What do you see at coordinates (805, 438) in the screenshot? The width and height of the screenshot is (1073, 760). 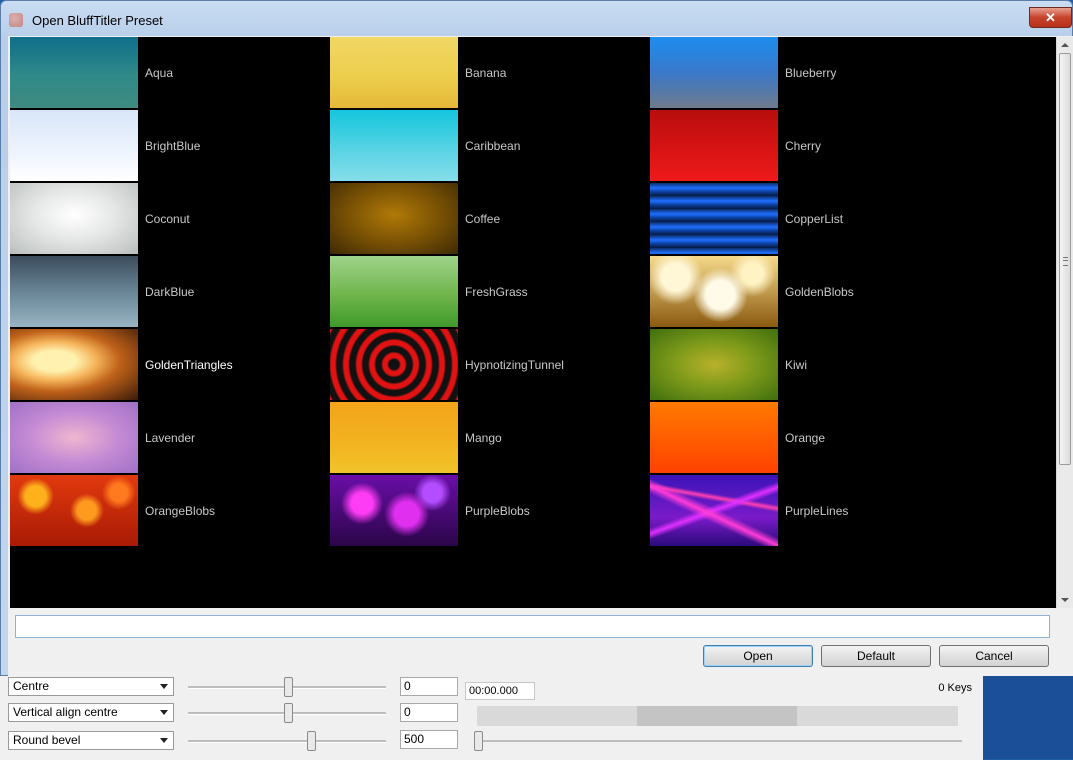 I see `preset-name: Orange` at bounding box center [805, 438].